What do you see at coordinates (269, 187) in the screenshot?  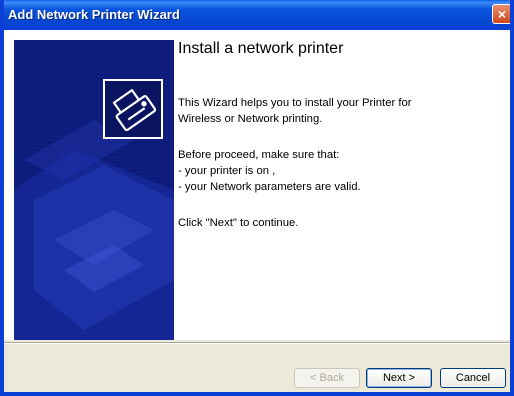 I see `checklist-item-network-params: - your Network parameters are valid.` at bounding box center [269, 187].